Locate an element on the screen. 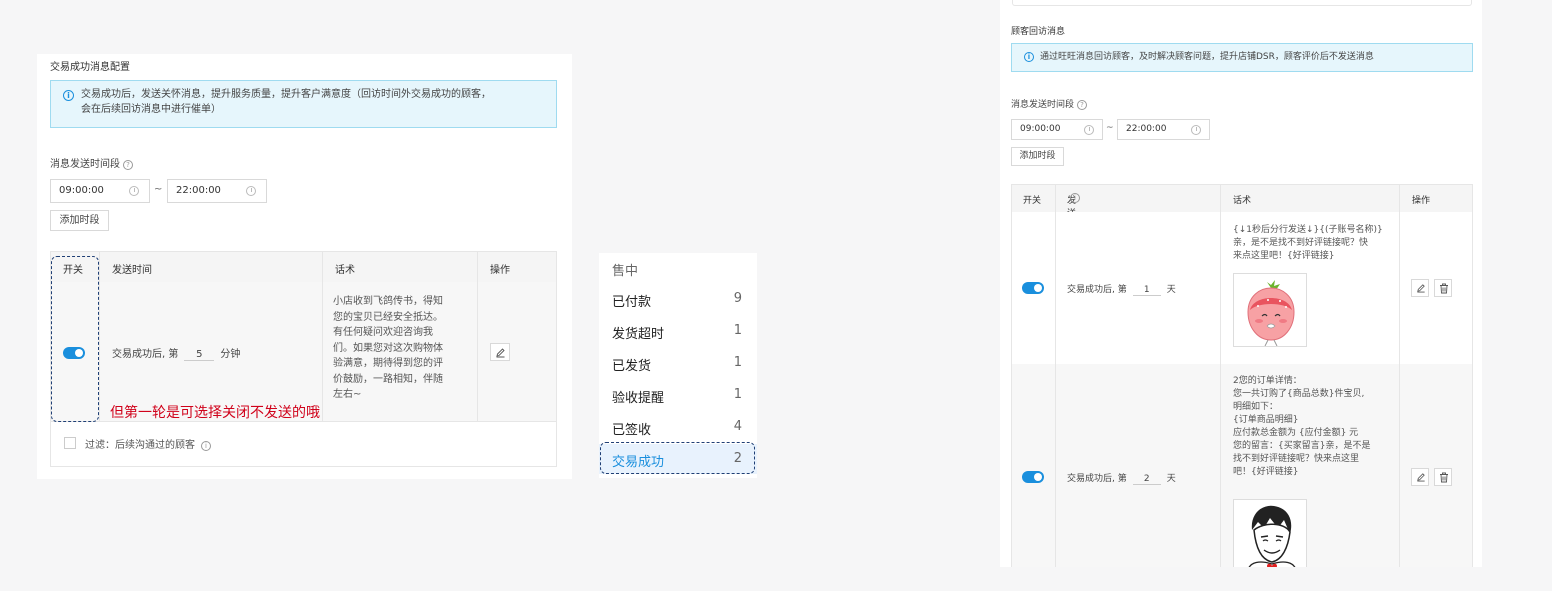 The height and width of the screenshot is (591, 1552). status-item: 已发货 1 is located at coordinates (678, 363).